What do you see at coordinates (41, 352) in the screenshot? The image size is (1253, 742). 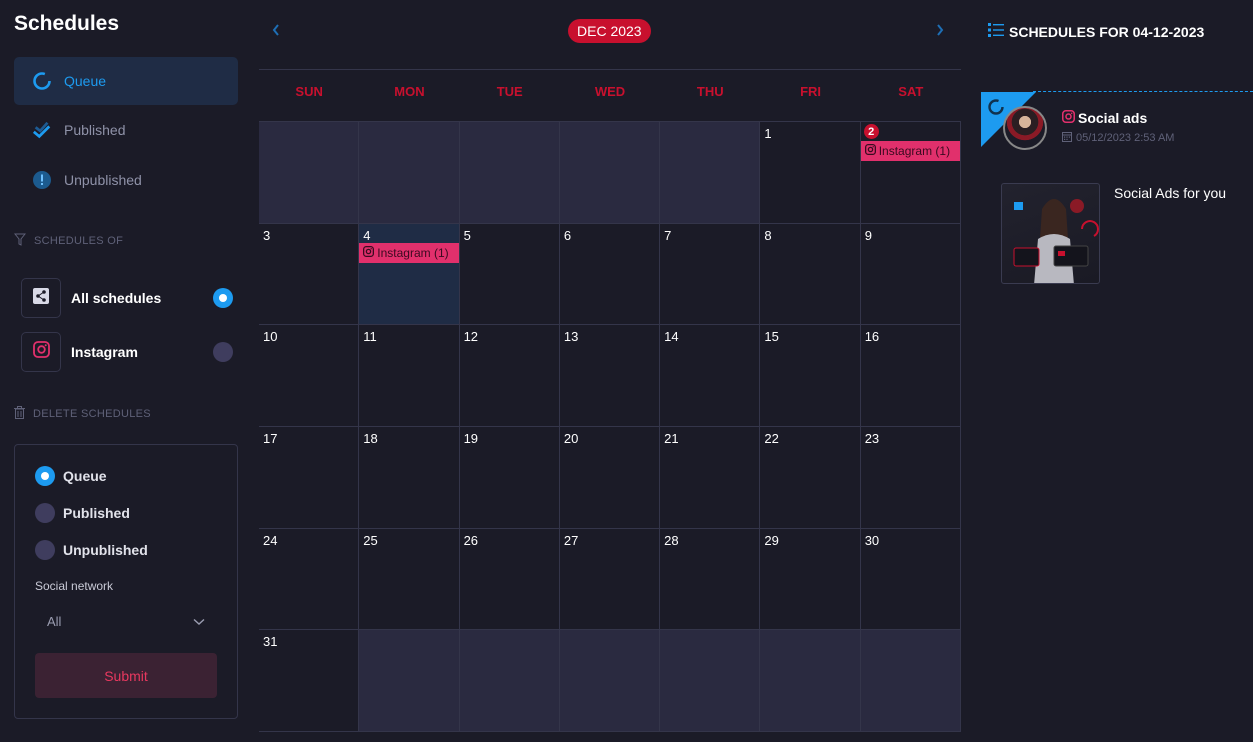 I see `instagram-icon-box` at bounding box center [41, 352].